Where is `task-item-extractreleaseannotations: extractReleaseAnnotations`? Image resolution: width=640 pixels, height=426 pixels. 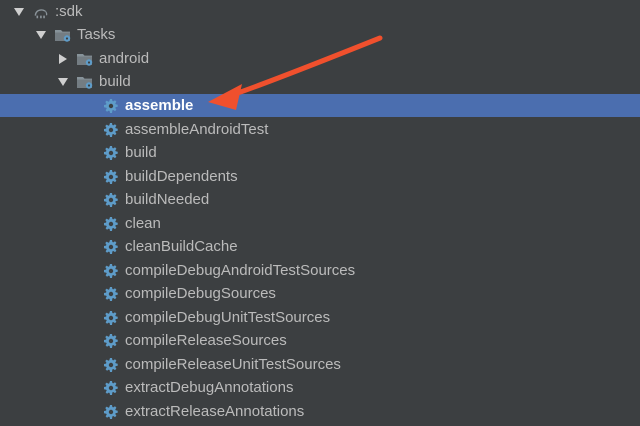 task-item-extractreleaseannotations: extractReleaseAnnotations is located at coordinates (320, 411).